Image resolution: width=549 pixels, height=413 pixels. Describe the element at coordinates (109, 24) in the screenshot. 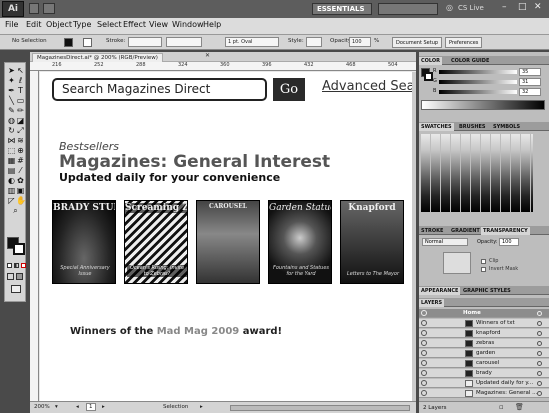

I see `menu-select: Select` at that location.